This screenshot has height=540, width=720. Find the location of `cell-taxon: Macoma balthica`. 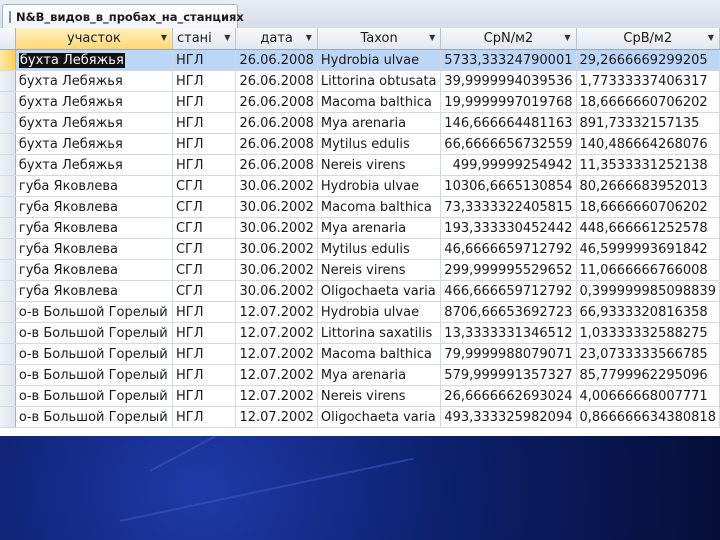

cell-taxon: Macoma balthica is located at coordinates (379, 354).